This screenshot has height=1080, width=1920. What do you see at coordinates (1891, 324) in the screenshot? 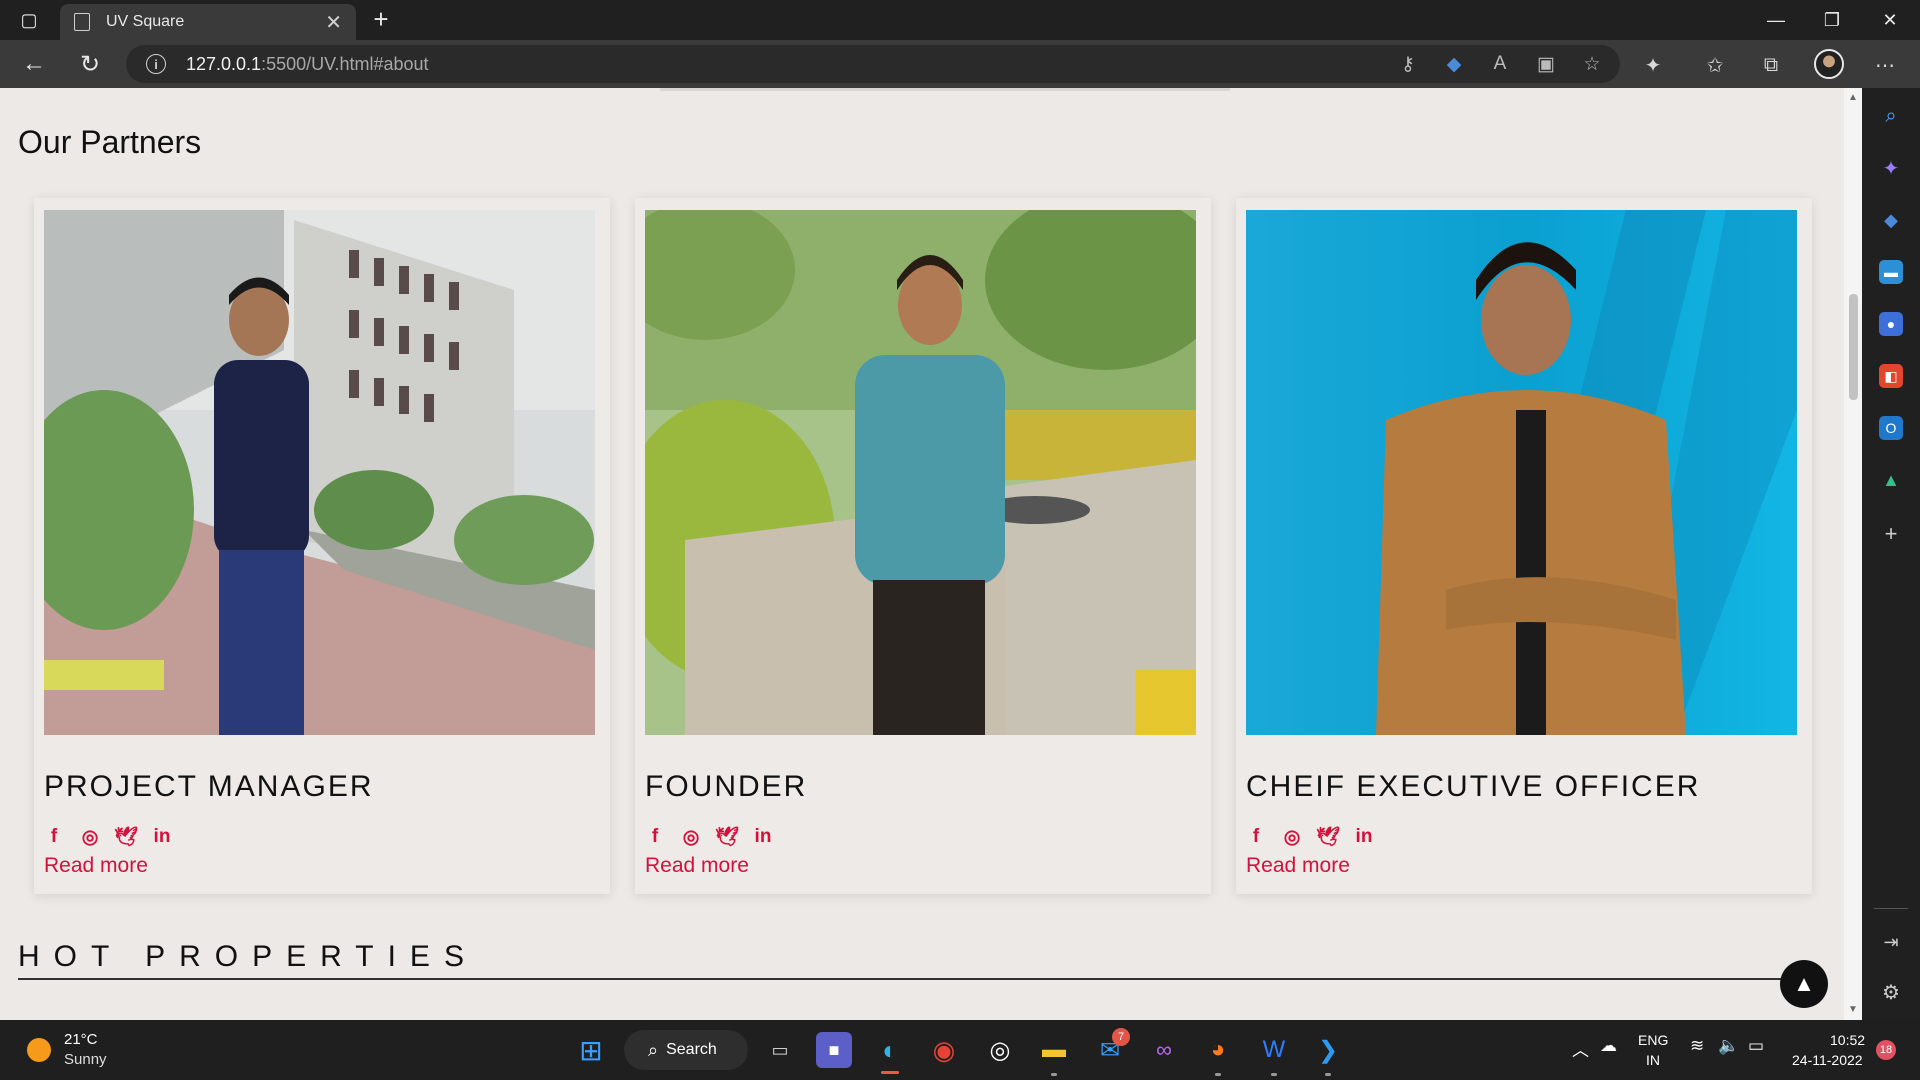
I see `games-icon: ●` at bounding box center [1891, 324].